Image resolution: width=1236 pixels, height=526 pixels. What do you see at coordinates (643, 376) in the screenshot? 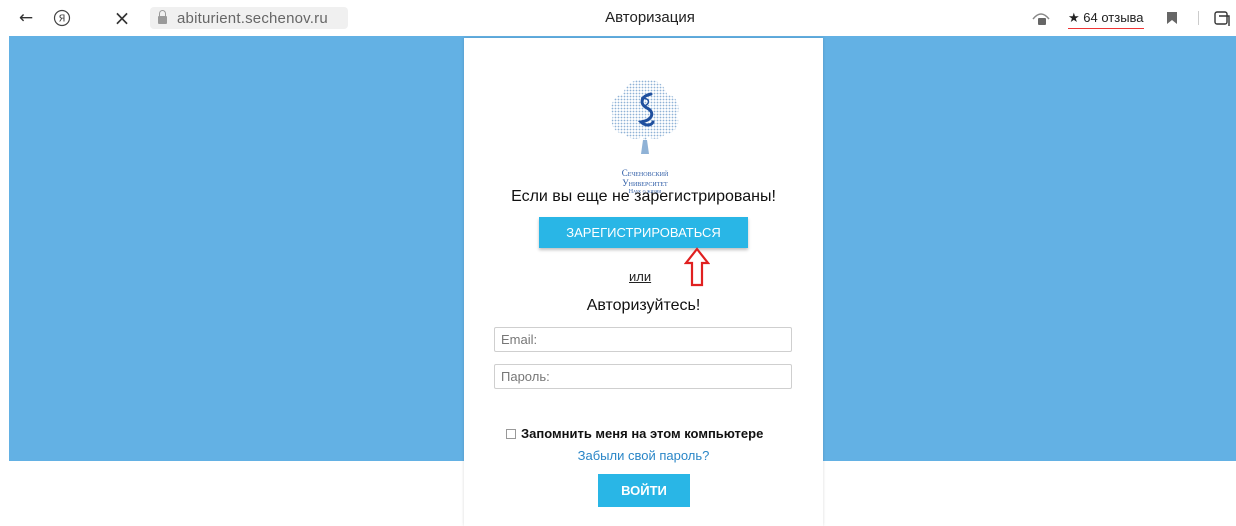
I see `password-field` at bounding box center [643, 376].